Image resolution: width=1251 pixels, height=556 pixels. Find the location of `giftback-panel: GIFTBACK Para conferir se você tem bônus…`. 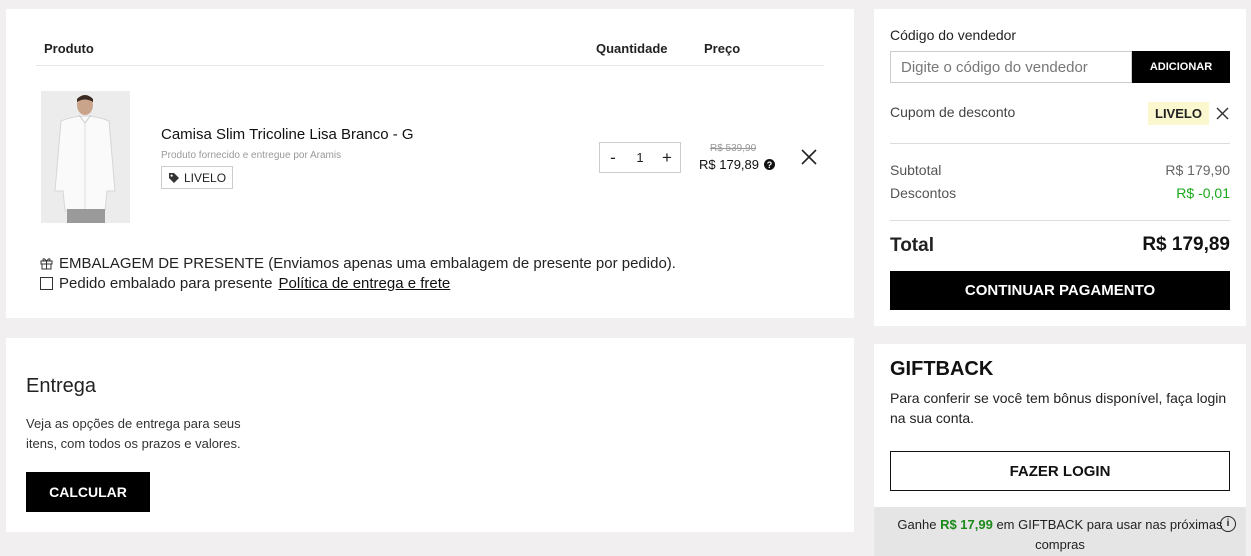

giftback-panel: GIFTBACK Para conferir se você tem bônus… is located at coordinates (1060, 450).